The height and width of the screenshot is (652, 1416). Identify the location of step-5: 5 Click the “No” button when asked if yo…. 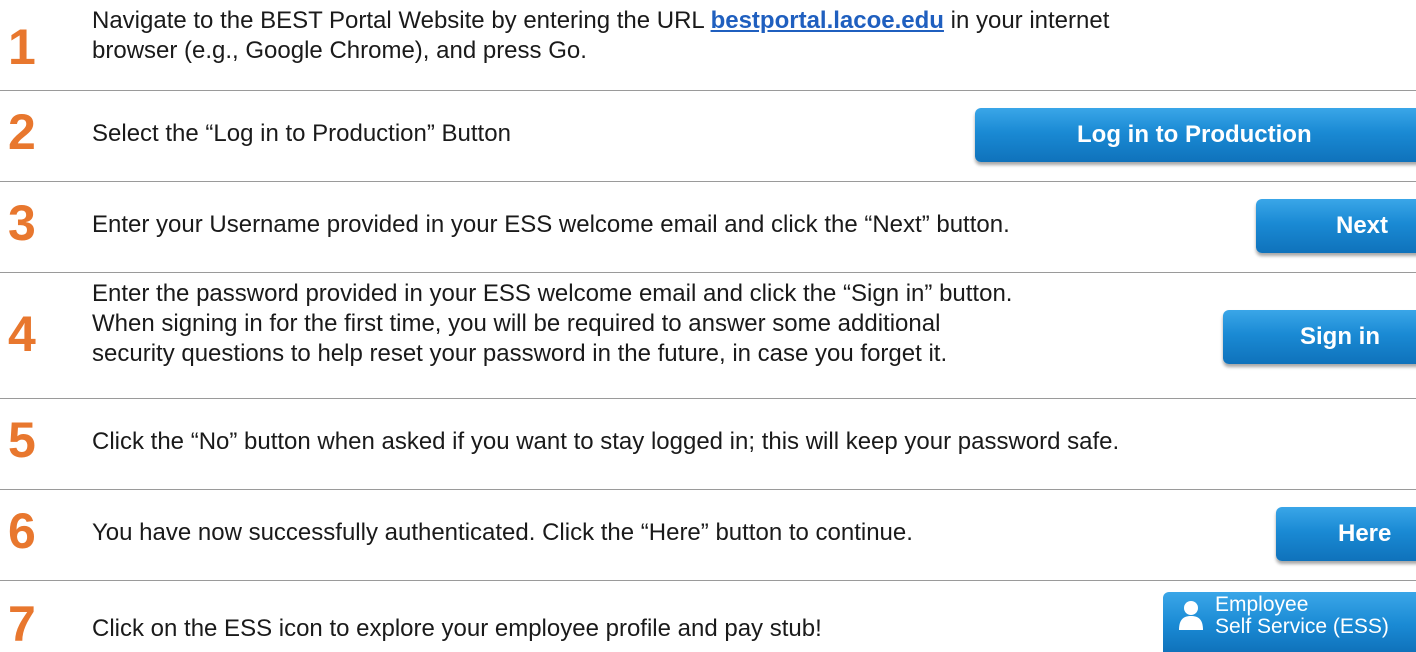
(708, 444).